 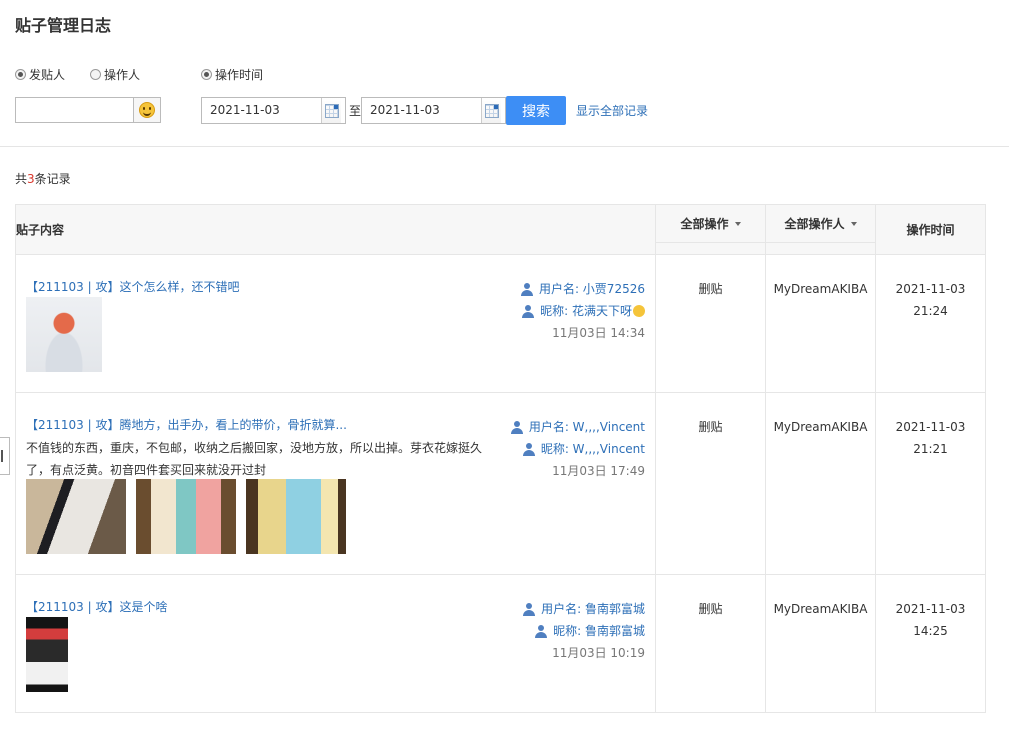 I want to click on op-time: 21:21, so click(x=930, y=449).